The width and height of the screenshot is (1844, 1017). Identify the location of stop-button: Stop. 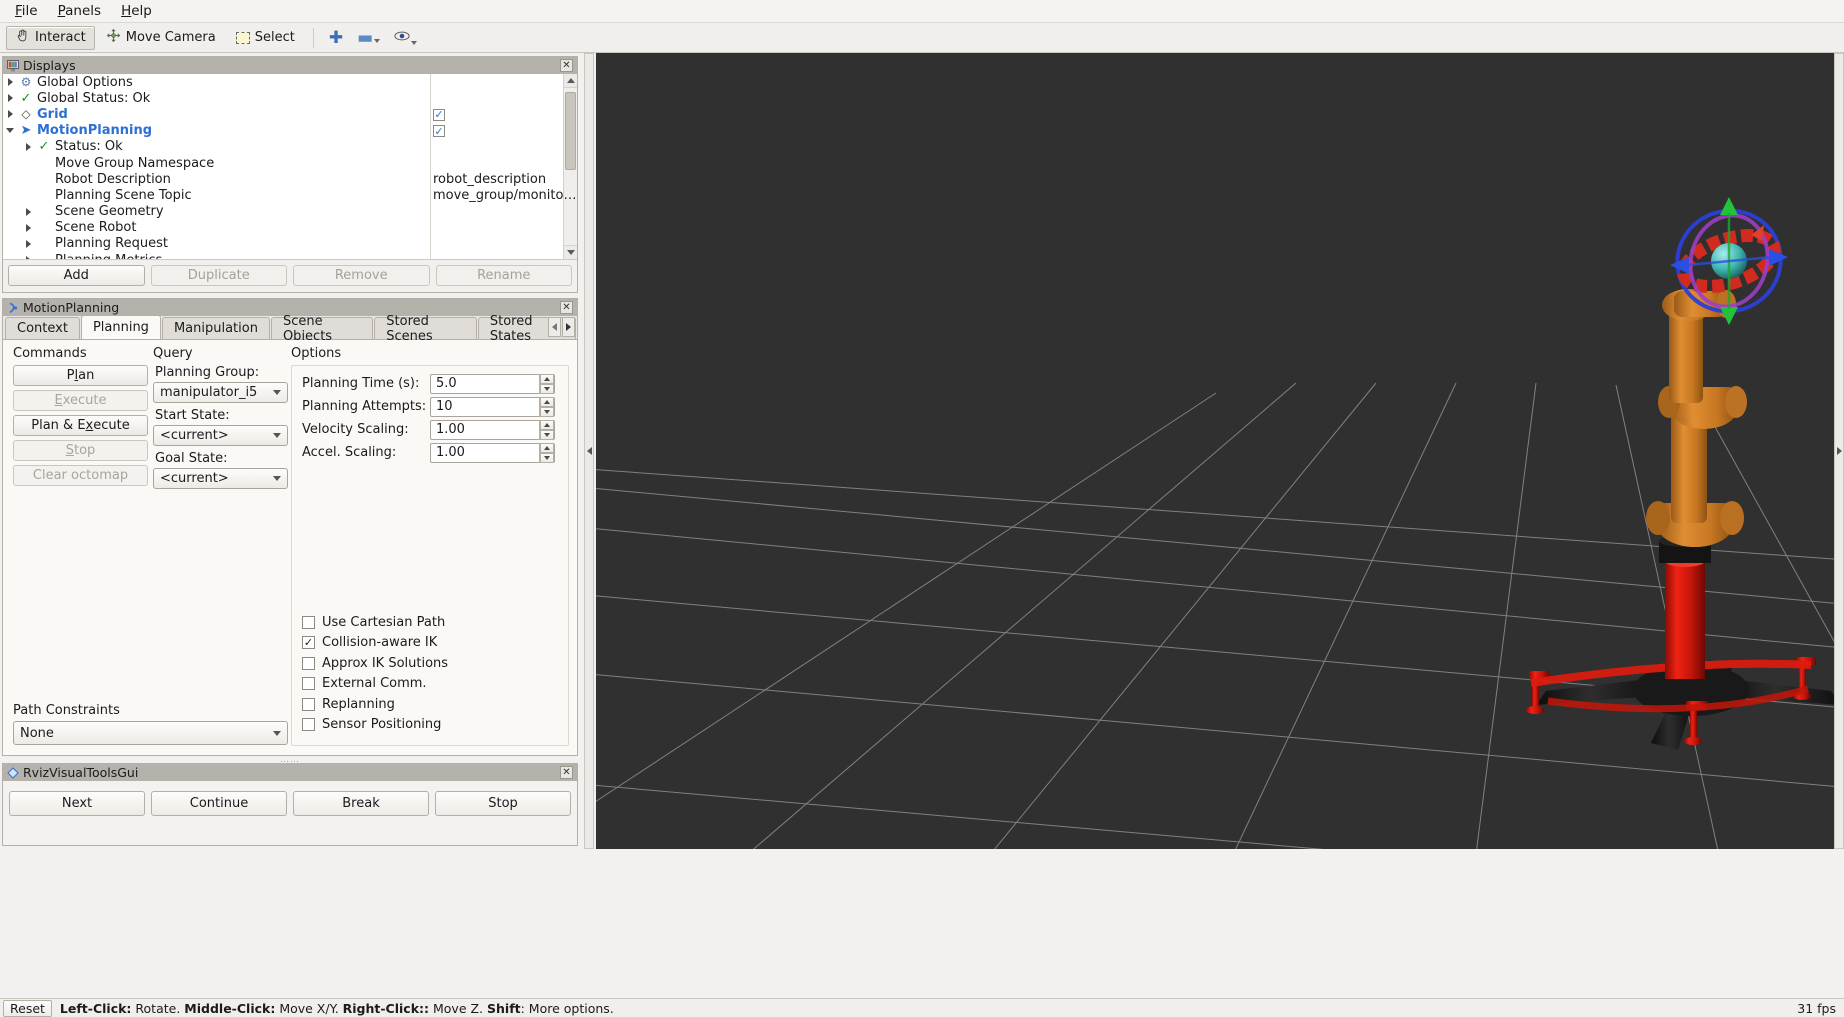
(503, 803).